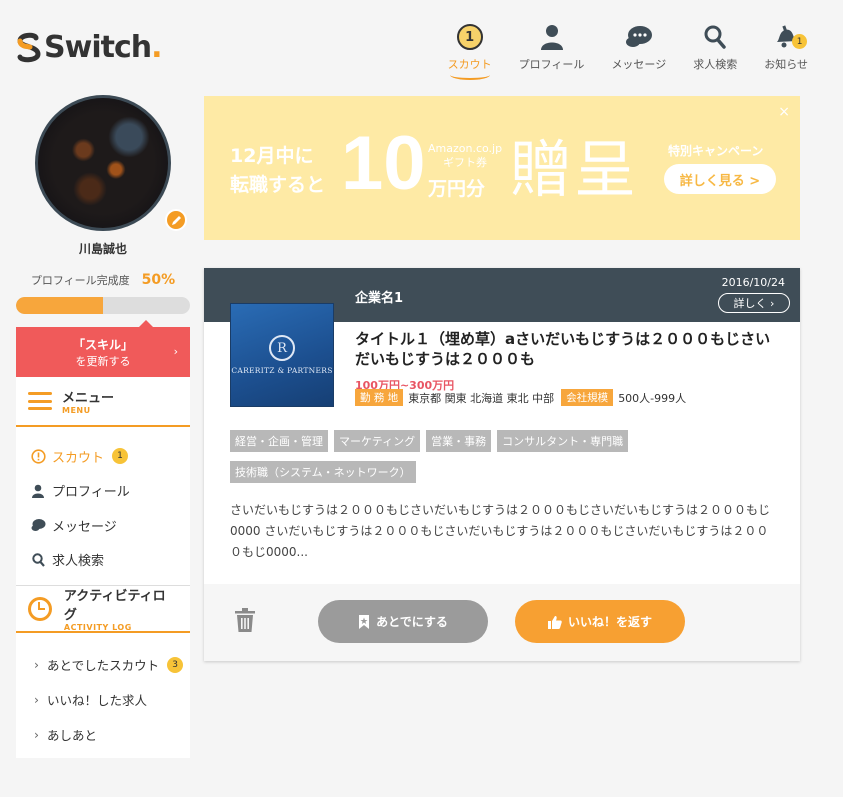 The width and height of the screenshot is (843, 797). I want to click on profile-completion: プロフィール完成度 50%, so click(103, 280).